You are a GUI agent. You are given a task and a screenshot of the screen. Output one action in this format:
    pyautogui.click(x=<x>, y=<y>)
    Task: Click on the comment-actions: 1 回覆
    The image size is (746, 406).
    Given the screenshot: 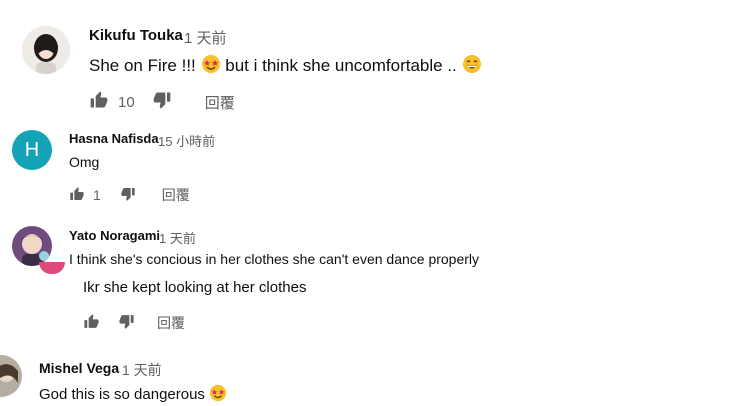 What is the action you would take?
    pyautogui.click(x=129, y=195)
    